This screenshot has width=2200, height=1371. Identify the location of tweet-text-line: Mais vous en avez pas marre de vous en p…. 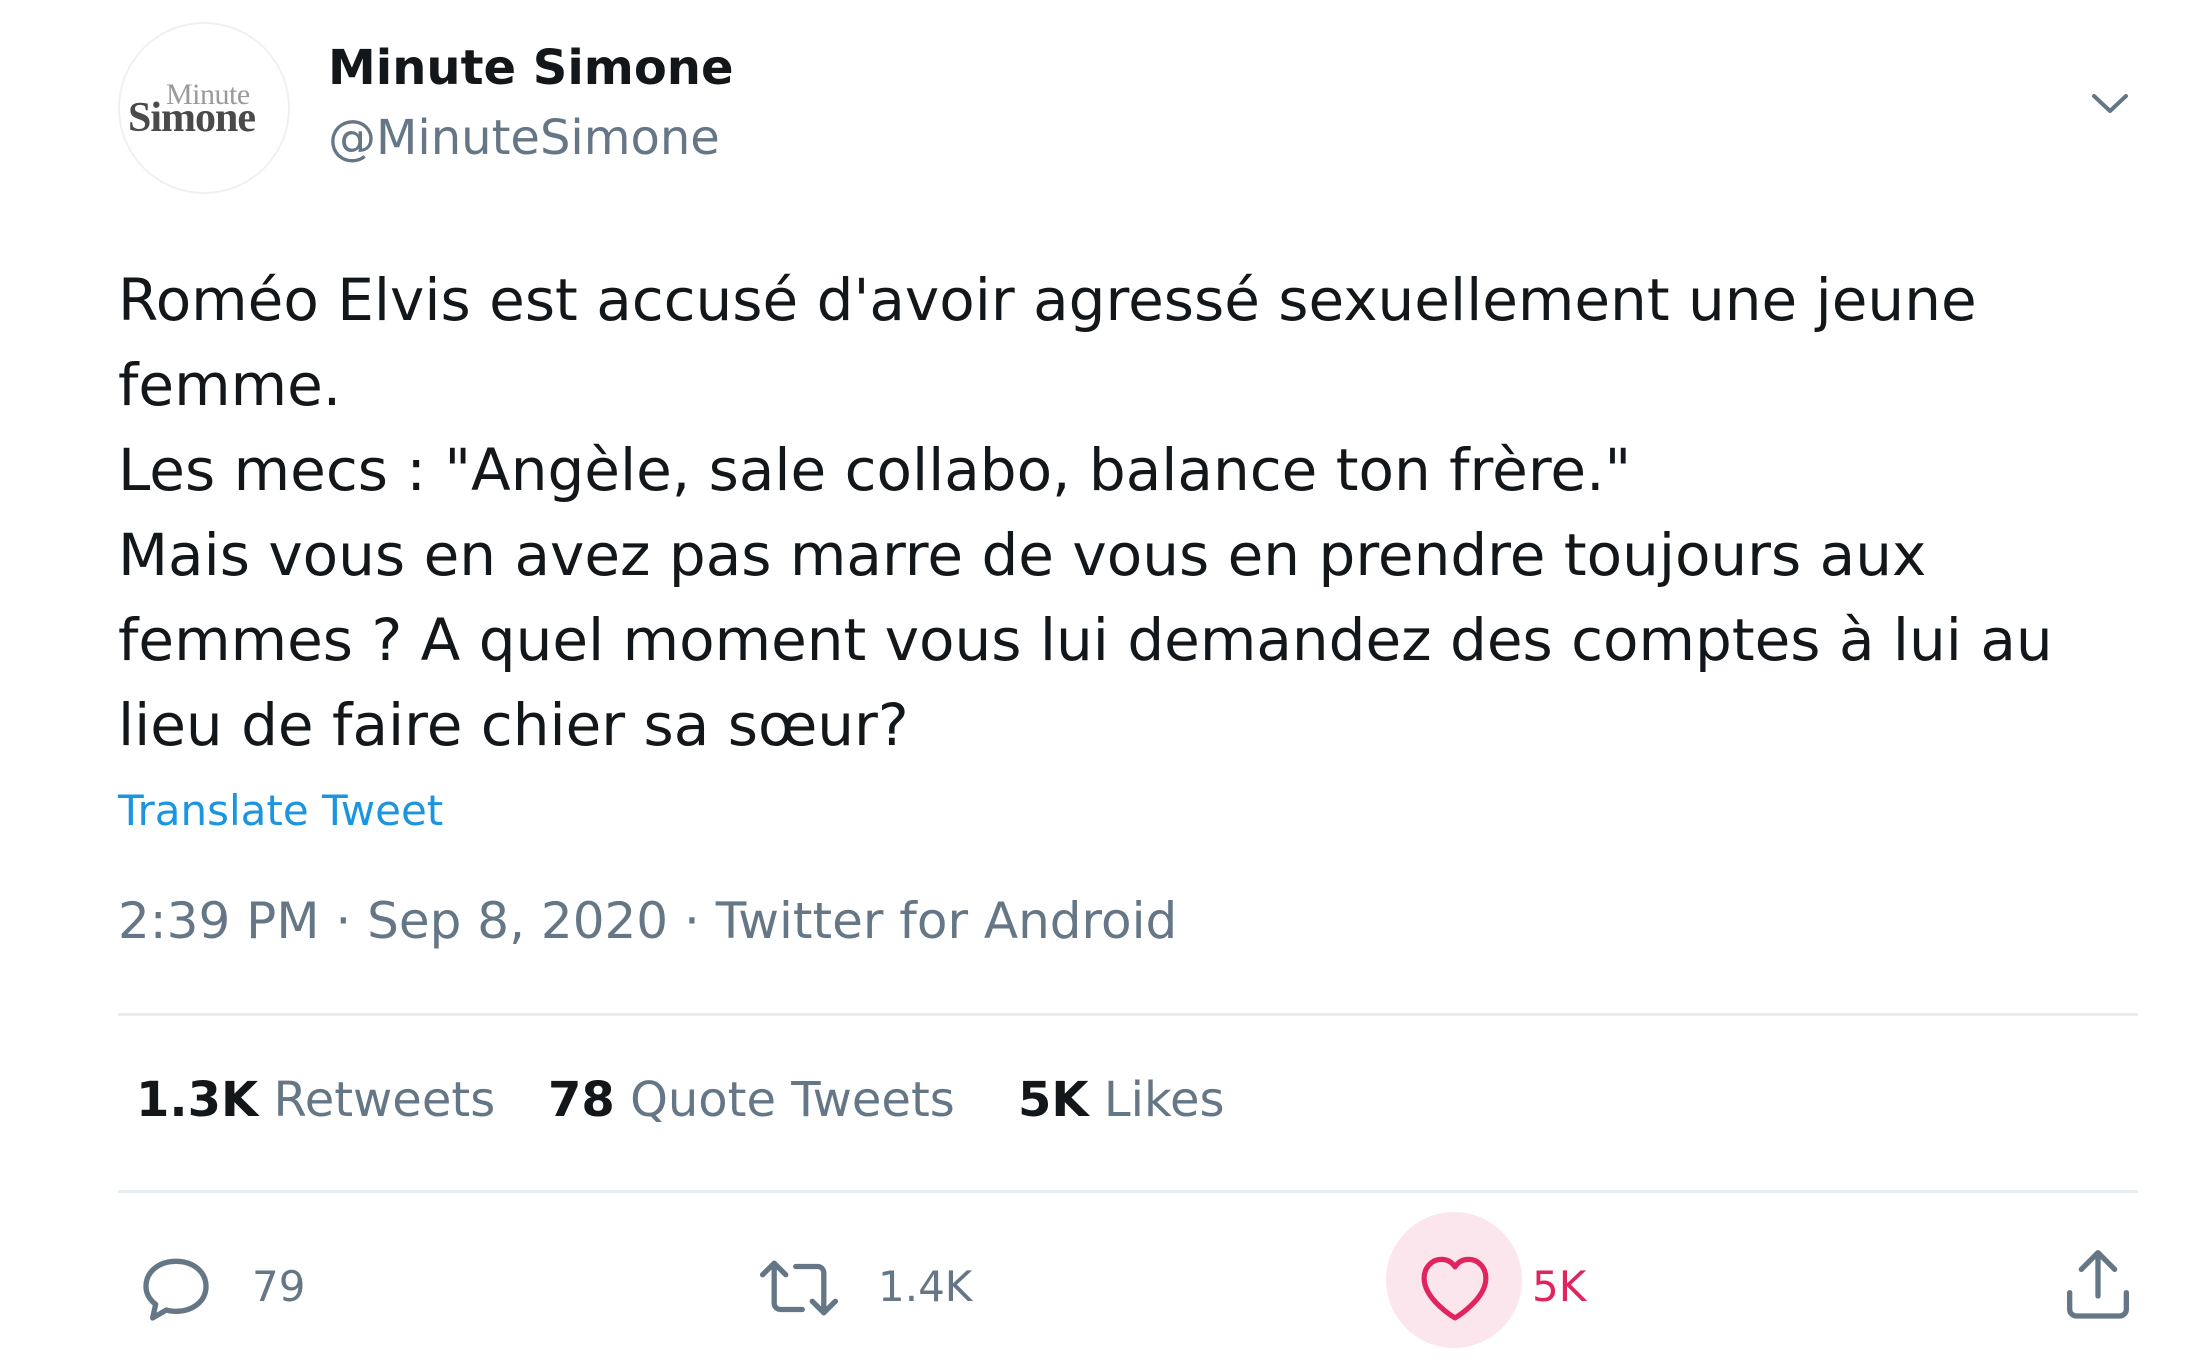
(1022, 555).